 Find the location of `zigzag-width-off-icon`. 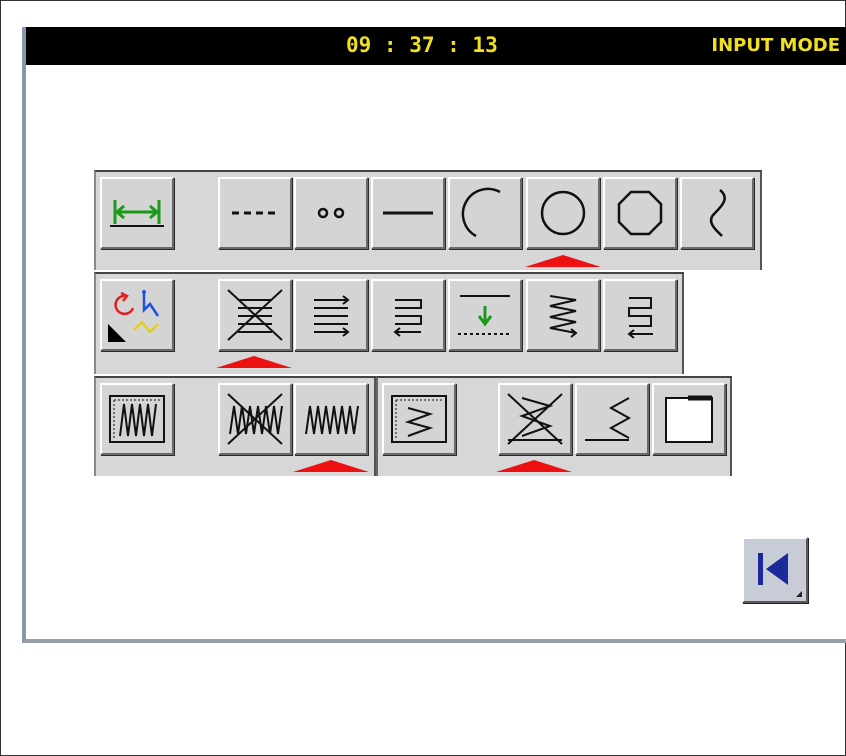

zigzag-width-off-icon is located at coordinates (535, 419).